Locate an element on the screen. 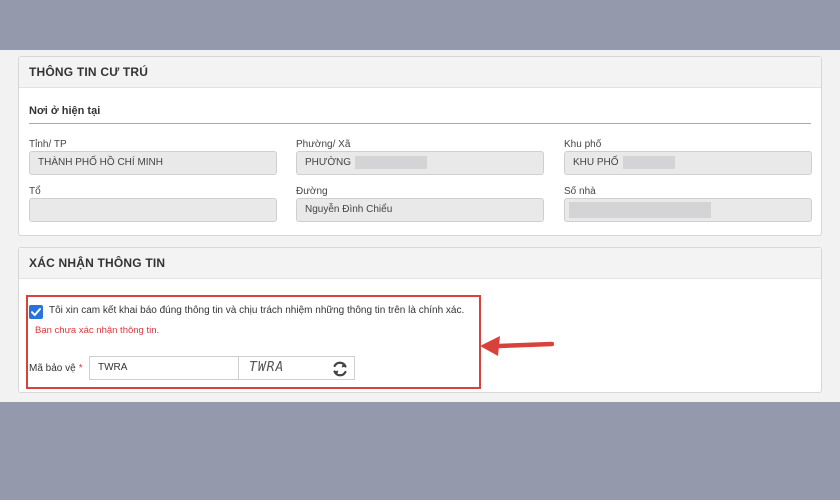 This screenshot has width=840, height=500. captcha-image-text: TWRA is located at coordinates (267, 367).